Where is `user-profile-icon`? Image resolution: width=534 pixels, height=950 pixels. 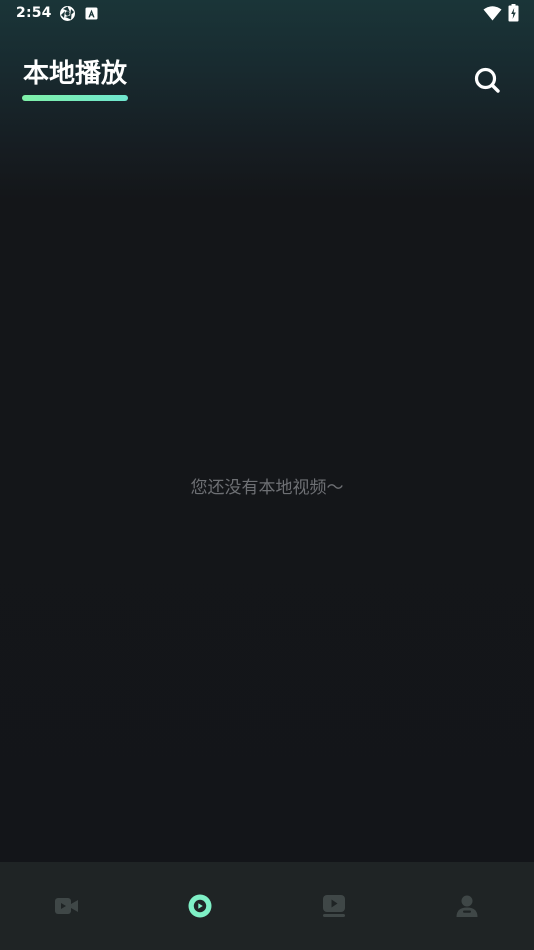
user-profile-icon is located at coordinates (467, 906).